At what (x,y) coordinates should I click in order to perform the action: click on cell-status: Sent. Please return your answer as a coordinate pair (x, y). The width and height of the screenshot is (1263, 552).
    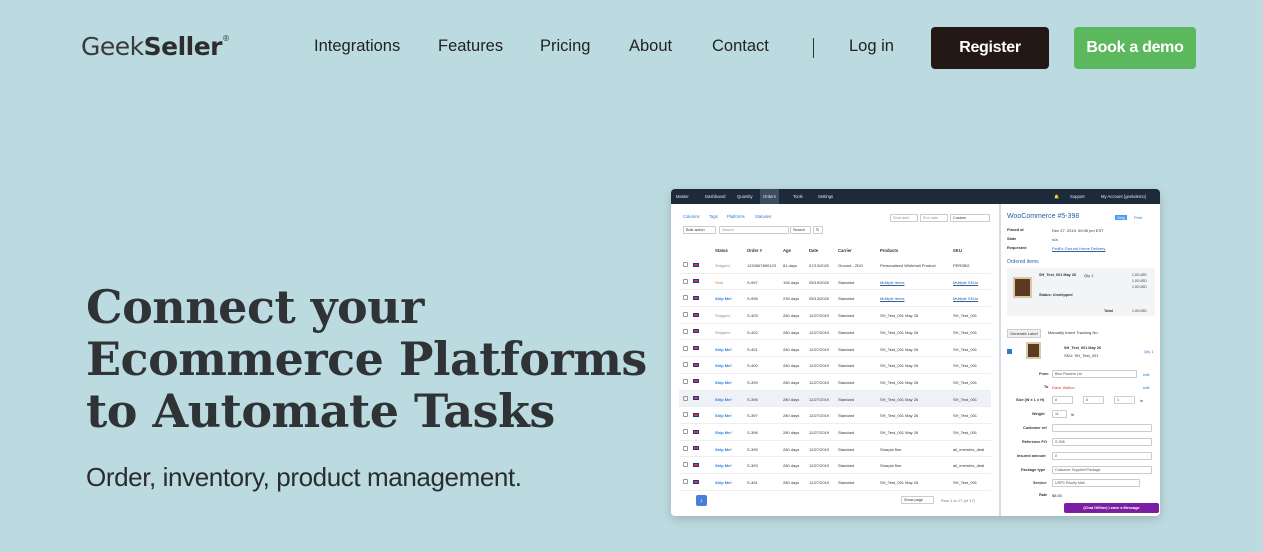
    Looking at the image, I should click on (719, 282).